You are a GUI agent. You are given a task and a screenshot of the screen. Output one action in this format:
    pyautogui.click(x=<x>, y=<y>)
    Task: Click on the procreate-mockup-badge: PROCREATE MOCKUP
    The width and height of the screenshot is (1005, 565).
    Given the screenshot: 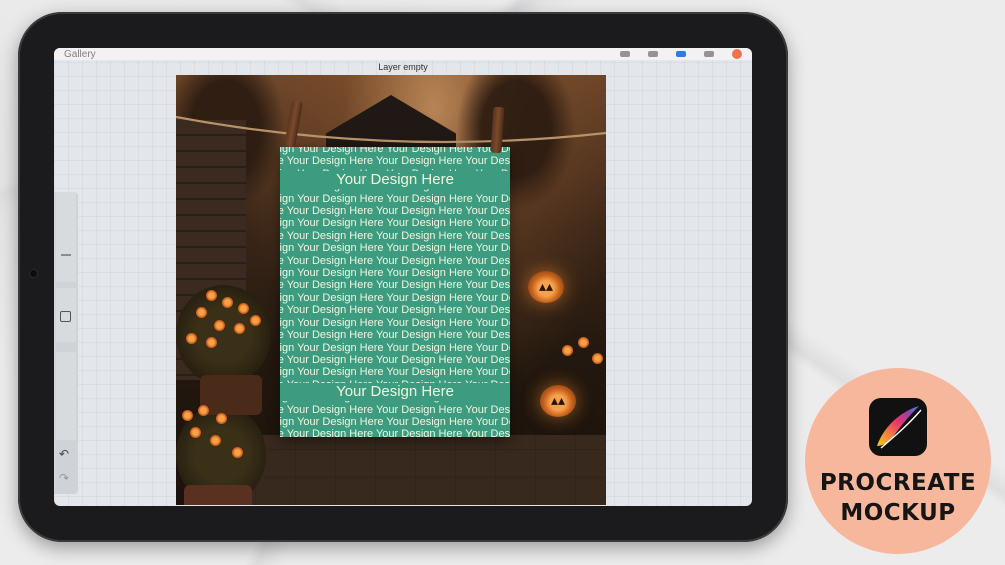 What is the action you would take?
    pyautogui.click(x=898, y=461)
    